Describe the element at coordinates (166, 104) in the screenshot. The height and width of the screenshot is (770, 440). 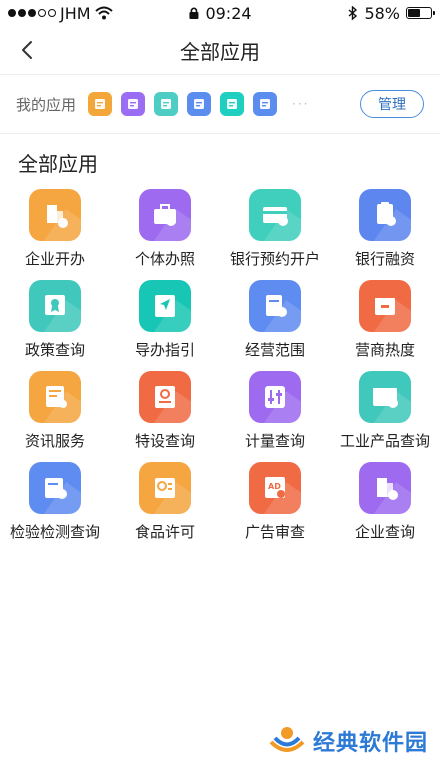
I see `card-mini-icon` at that location.